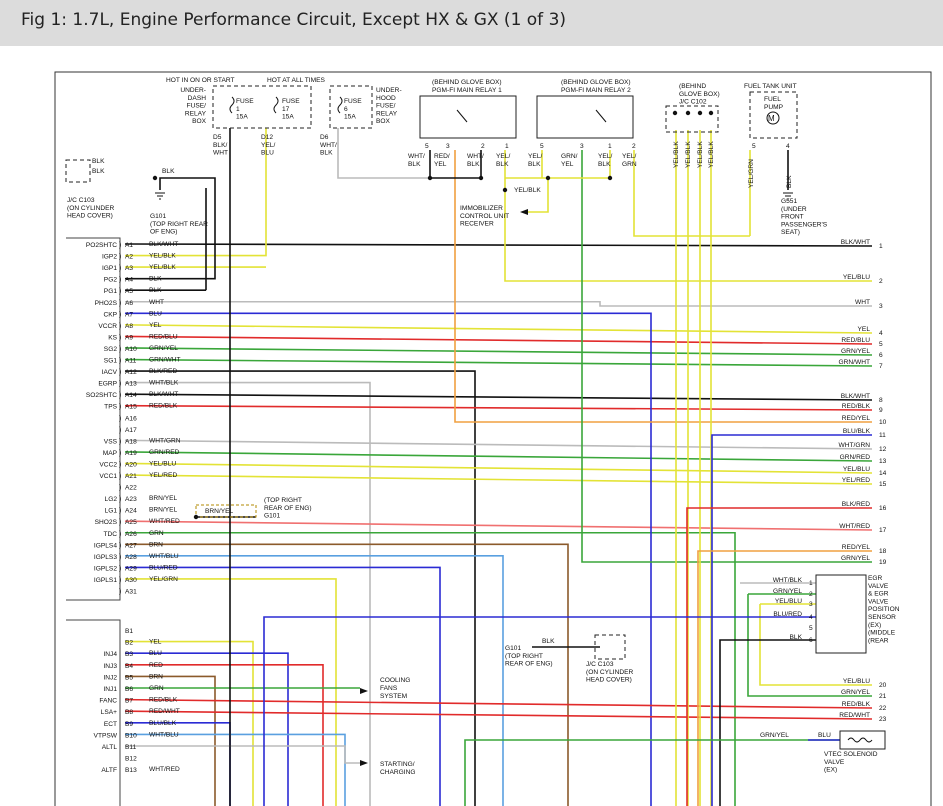 Image resolution: width=943 pixels, height=806 pixels. Describe the element at coordinates (498, 479) in the screenshot. I see `wire-a21` at that location.